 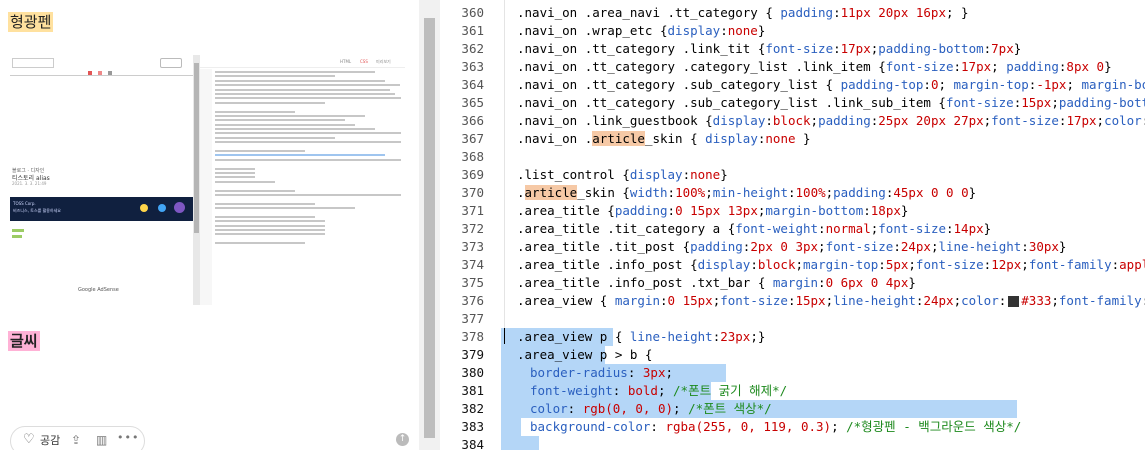 I want to click on mini-code-view: HTML CSS 미리보기, so click(x=302, y=180).